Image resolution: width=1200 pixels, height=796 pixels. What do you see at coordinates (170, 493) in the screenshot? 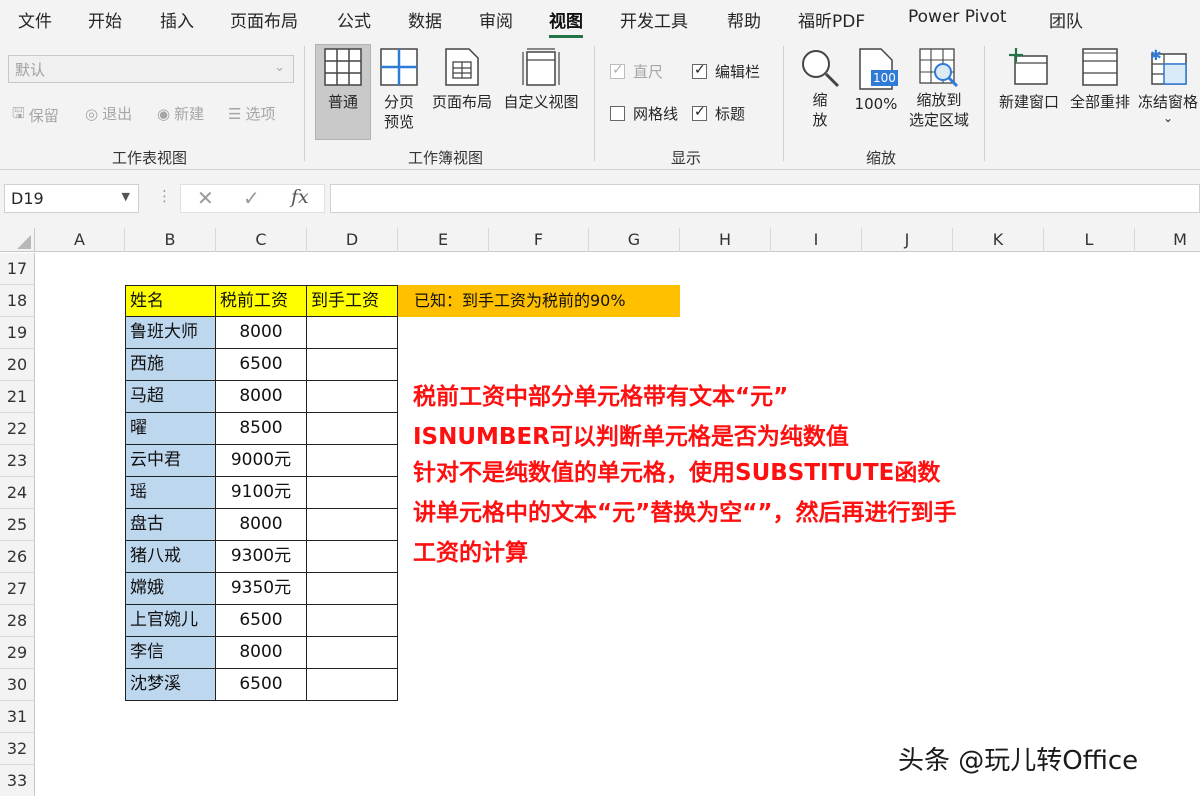
I see `name-cell: 瑶` at bounding box center [170, 493].